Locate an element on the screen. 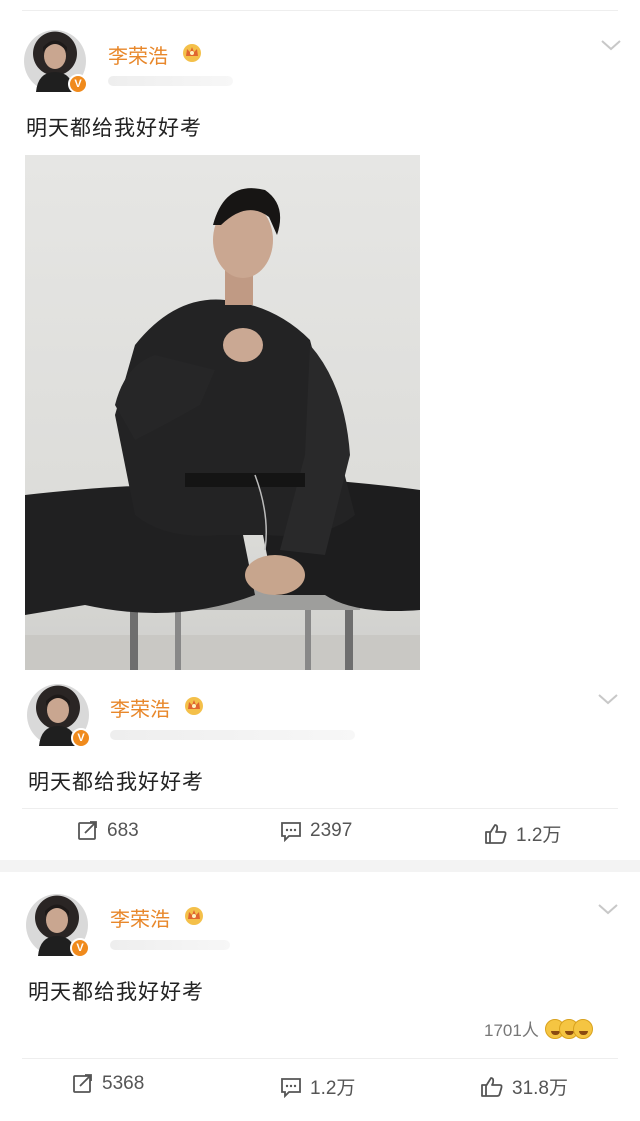 The width and height of the screenshot is (640, 1121). repost-count: 5368 is located at coordinates (123, 1083).